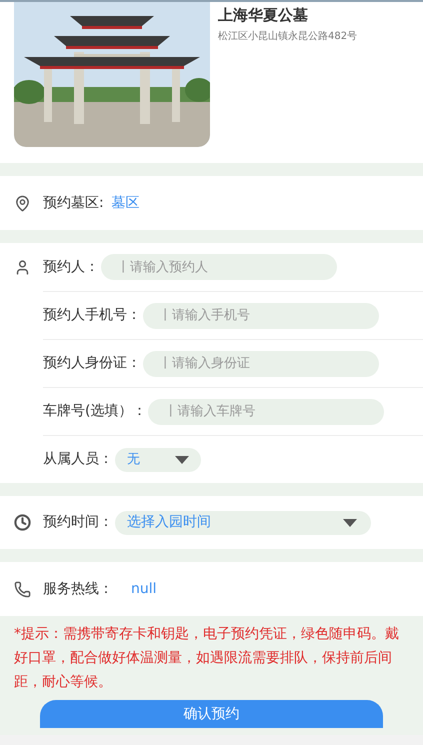 The image size is (423, 745). What do you see at coordinates (263, 15) in the screenshot?
I see `cemetery-title: 上海华夏公墓` at bounding box center [263, 15].